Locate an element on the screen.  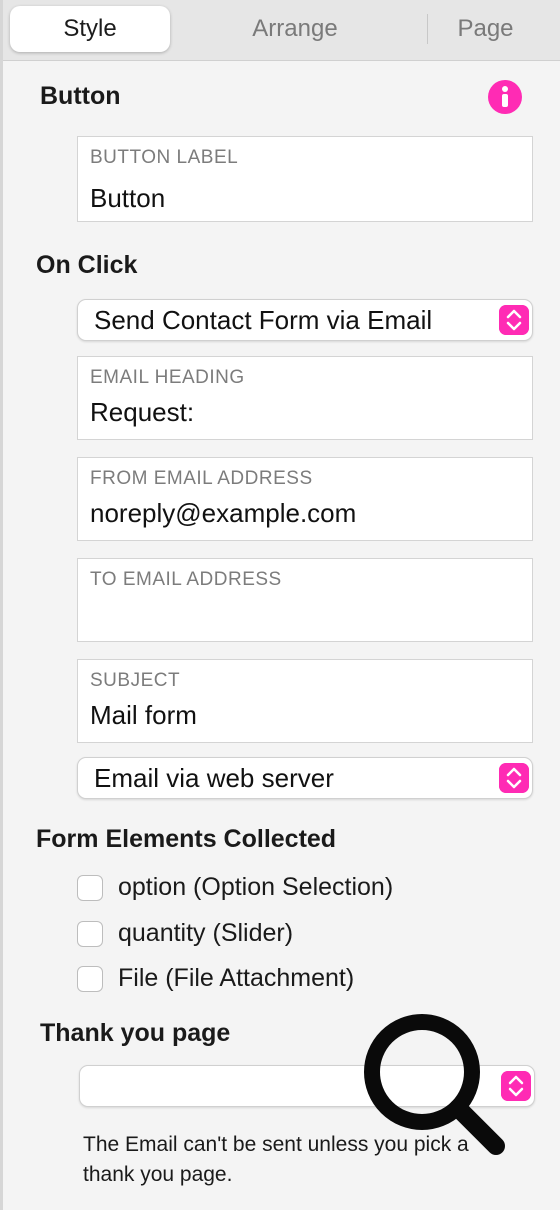
button-section-title: Button is located at coordinates (80, 96).